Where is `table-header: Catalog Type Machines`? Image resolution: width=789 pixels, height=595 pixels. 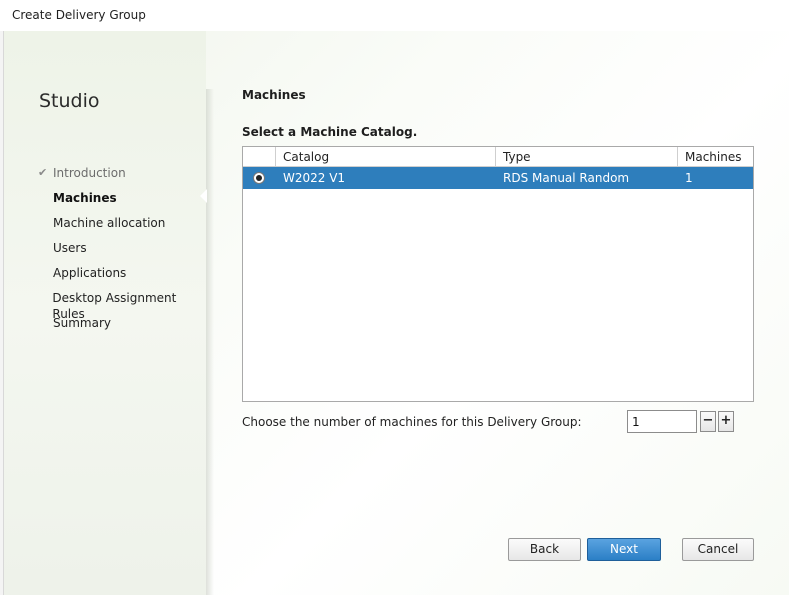
table-header: Catalog Type Machines is located at coordinates (498, 157).